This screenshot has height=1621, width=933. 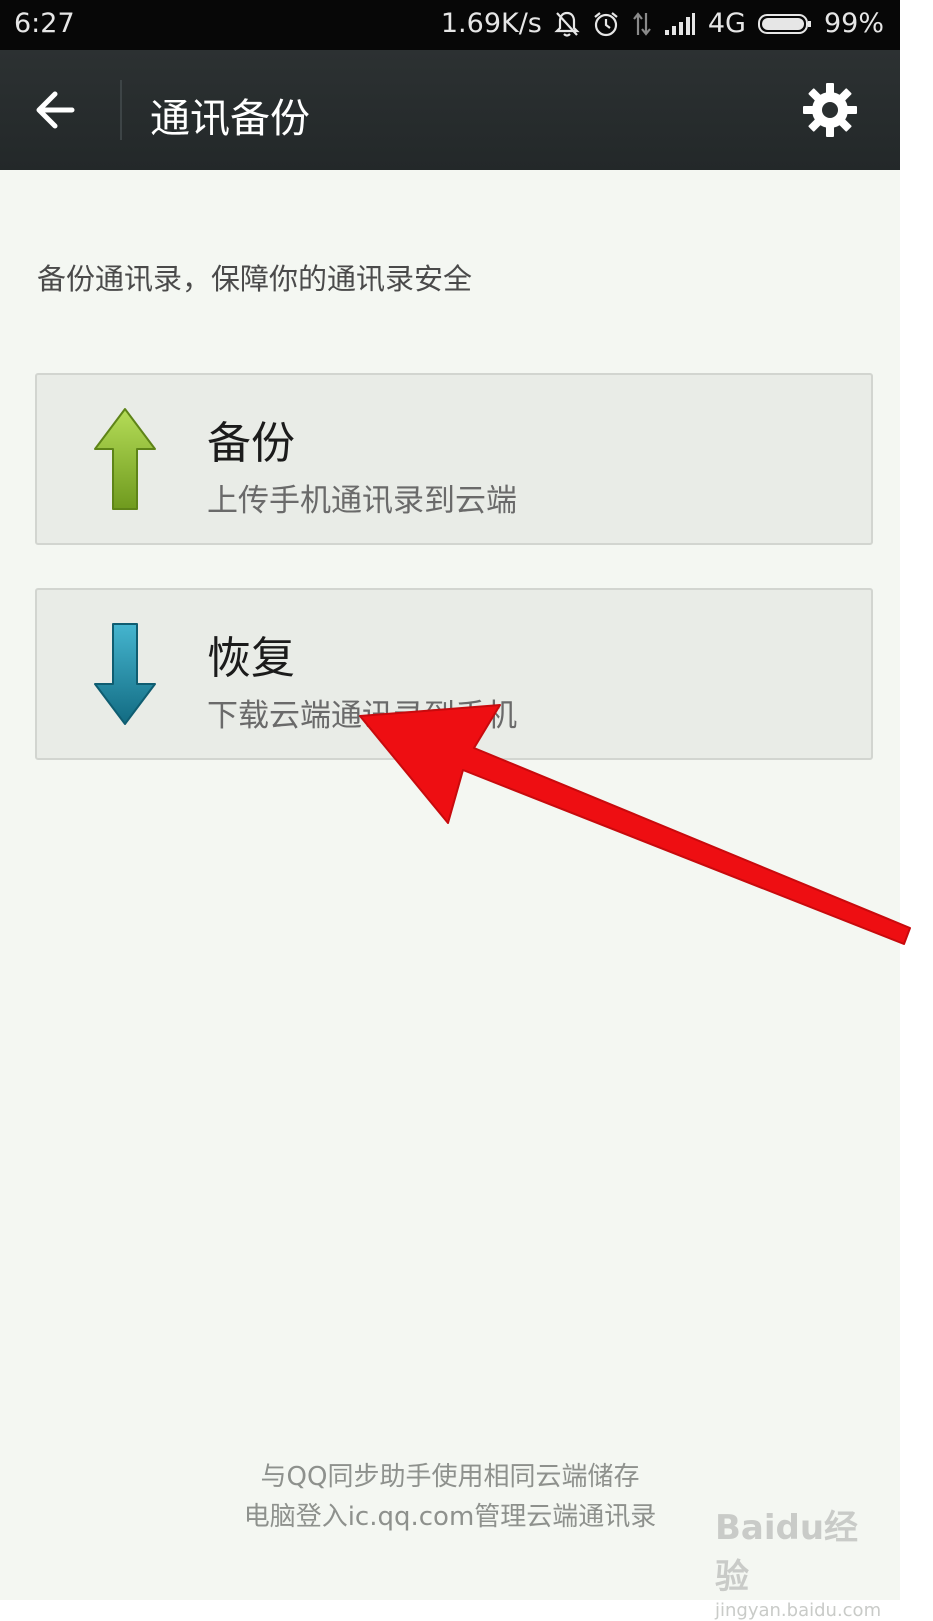 I want to click on backup-title: 备份, so click(x=251, y=443).